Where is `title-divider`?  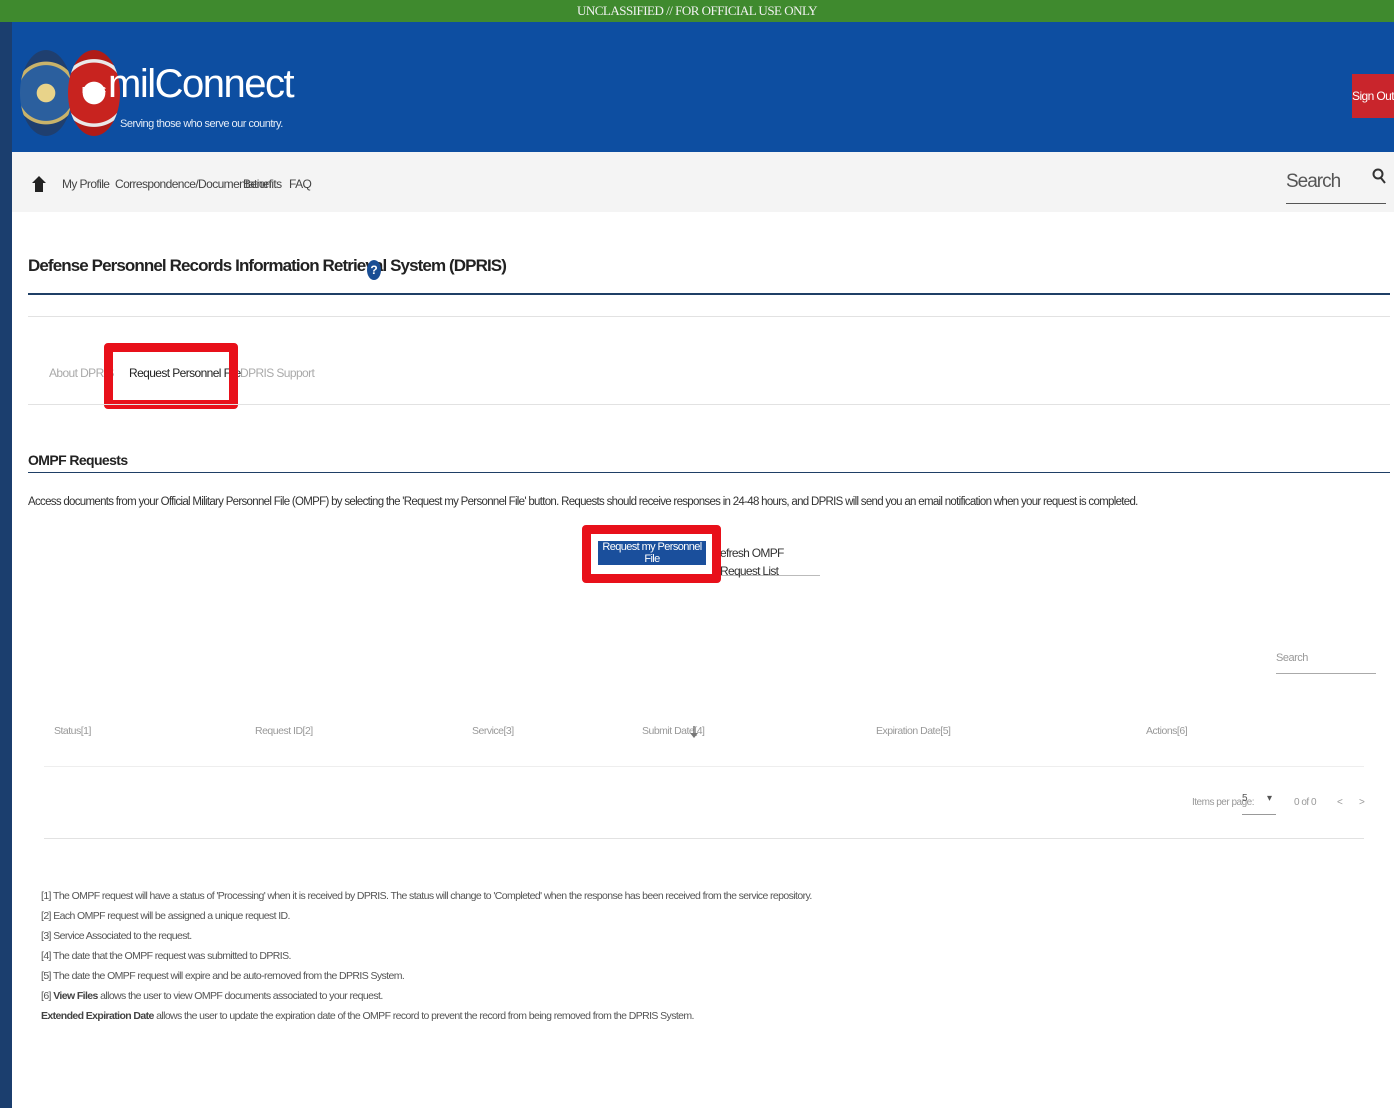
title-divider is located at coordinates (709, 294).